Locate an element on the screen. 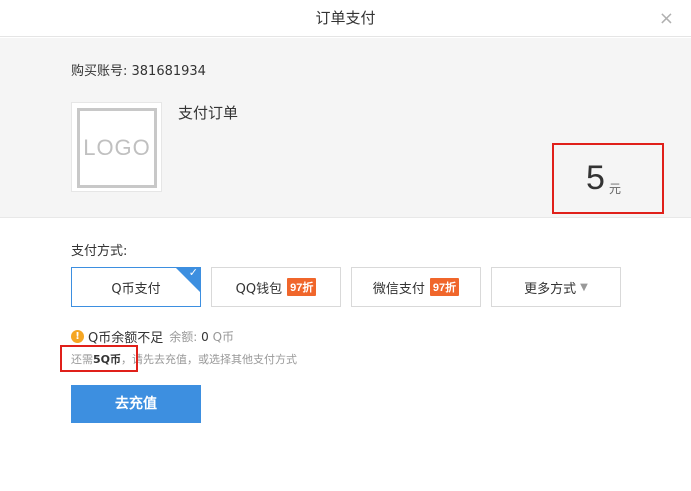 This screenshot has width=691, height=491. method-qq-wallet: QQ钱包 97折 is located at coordinates (276, 287).